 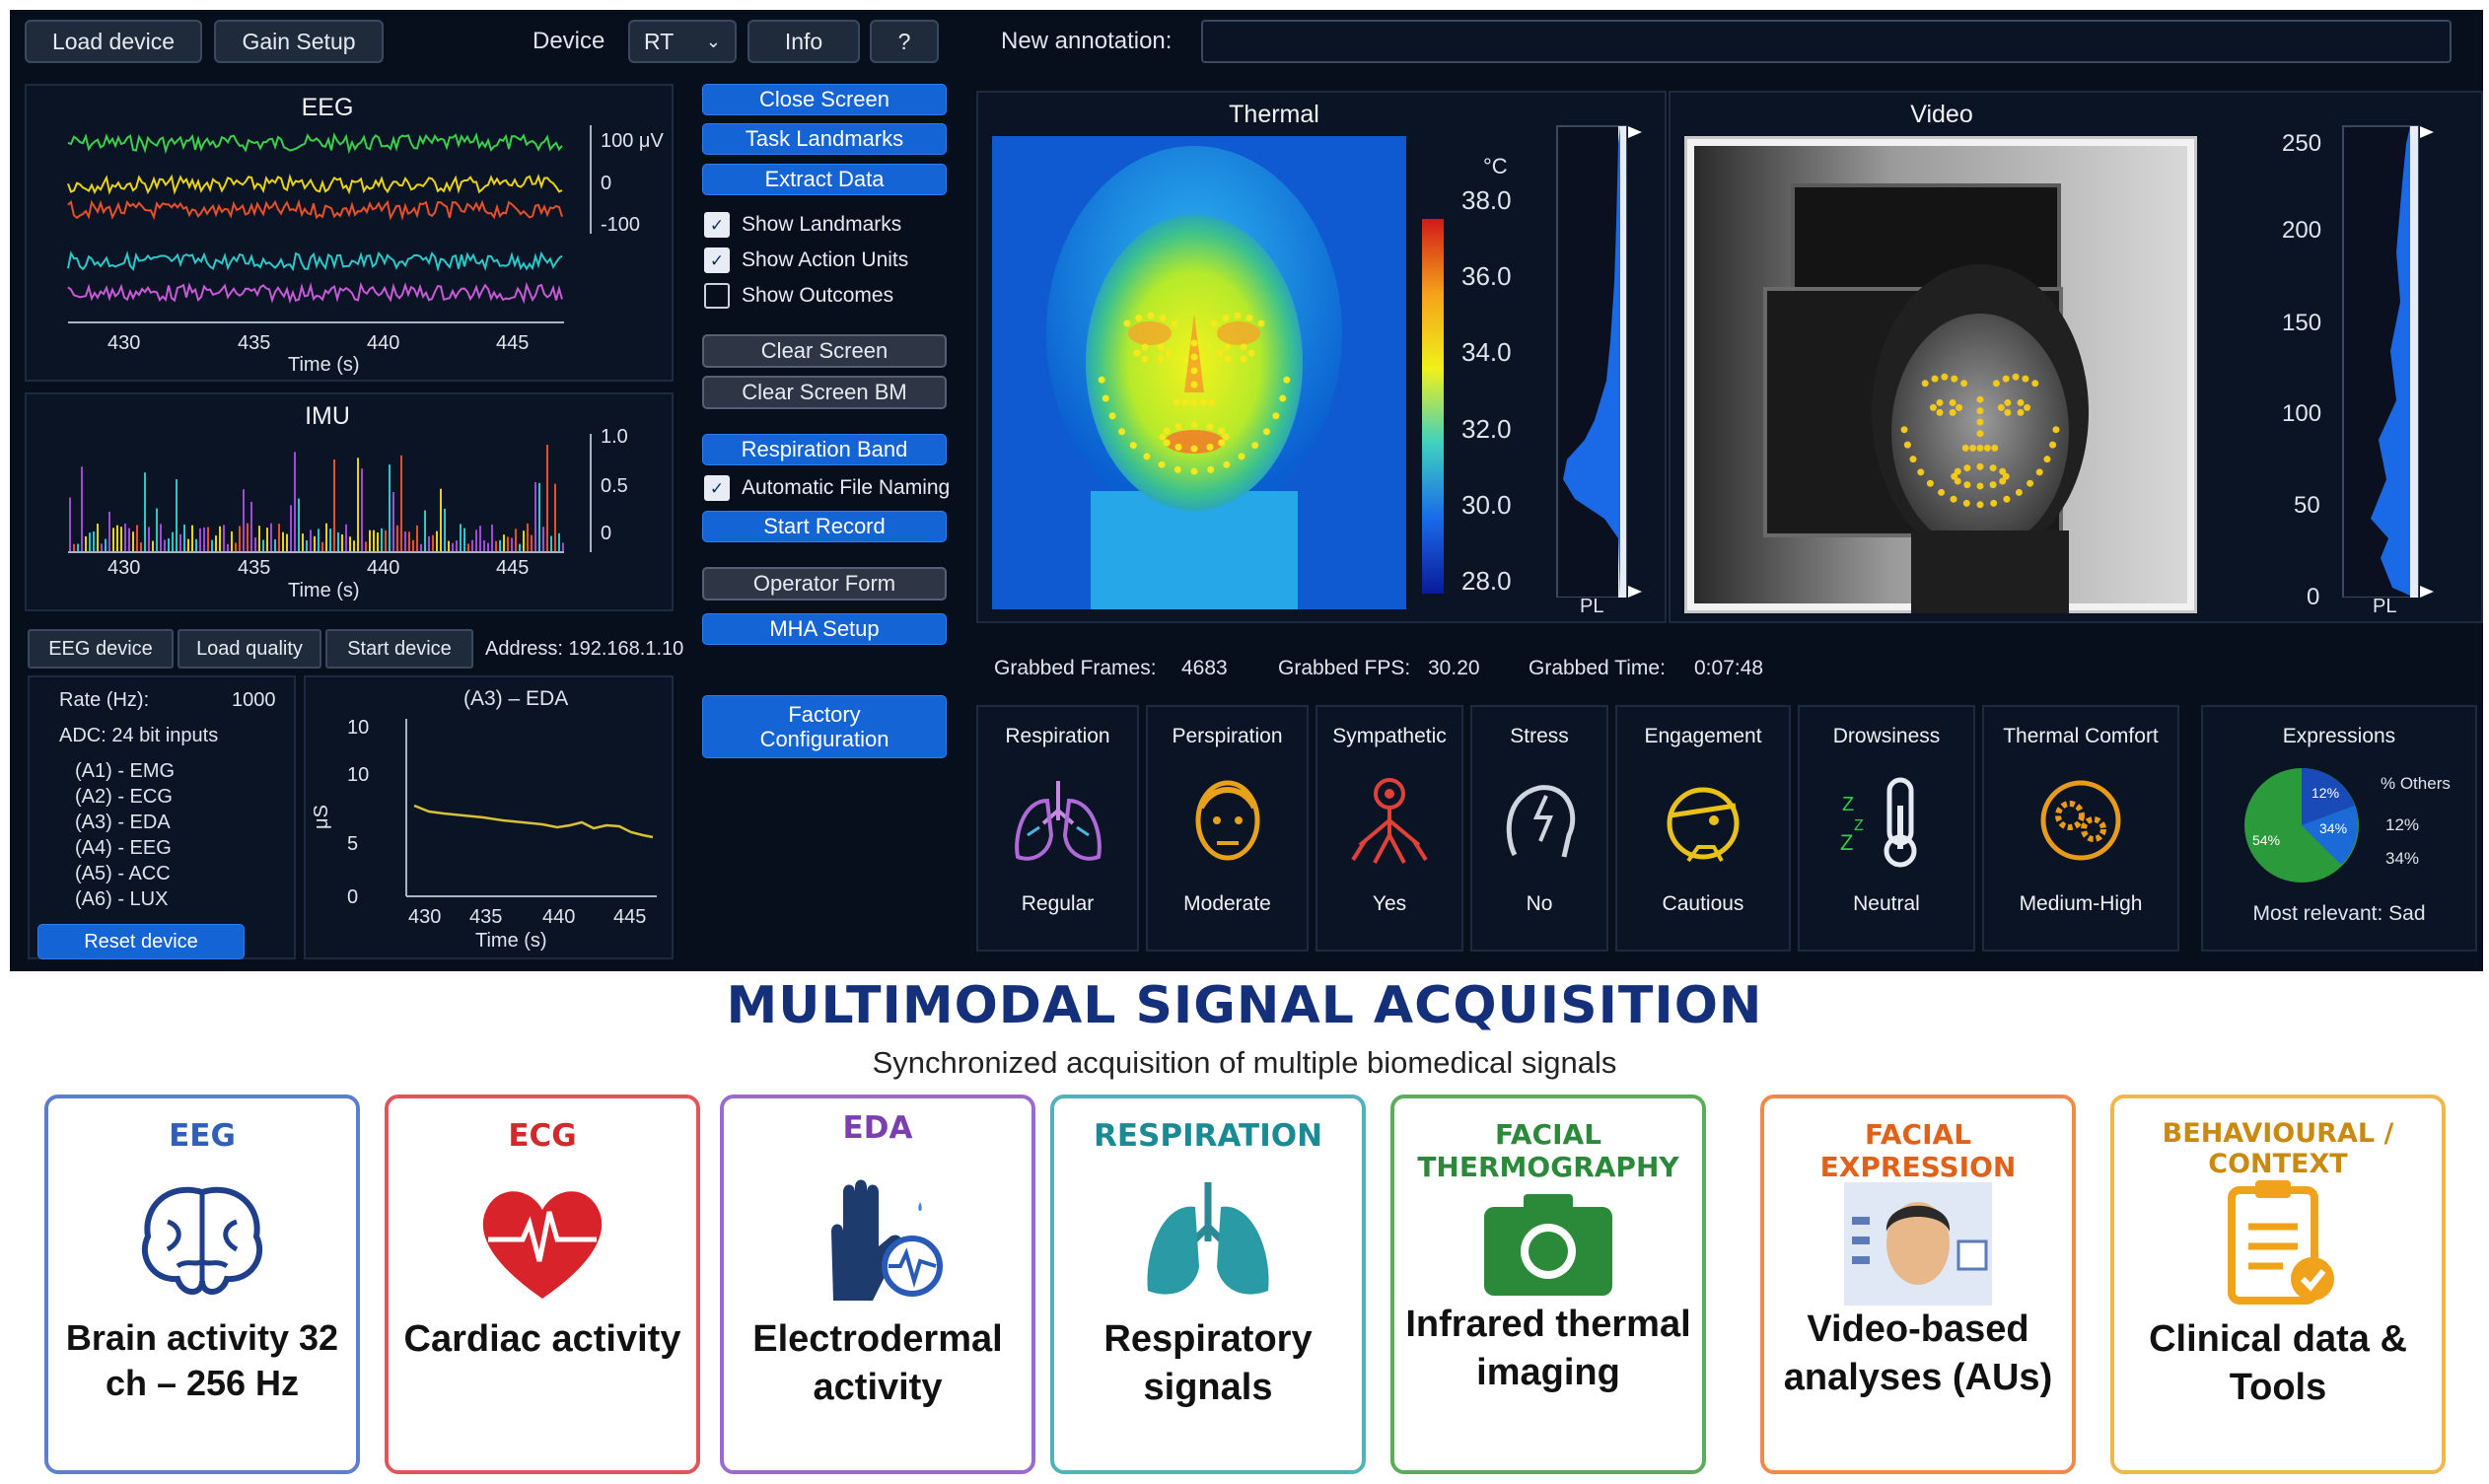 What do you see at coordinates (315, 184) in the screenshot?
I see `eeg-trace` at bounding box center [315, 184].